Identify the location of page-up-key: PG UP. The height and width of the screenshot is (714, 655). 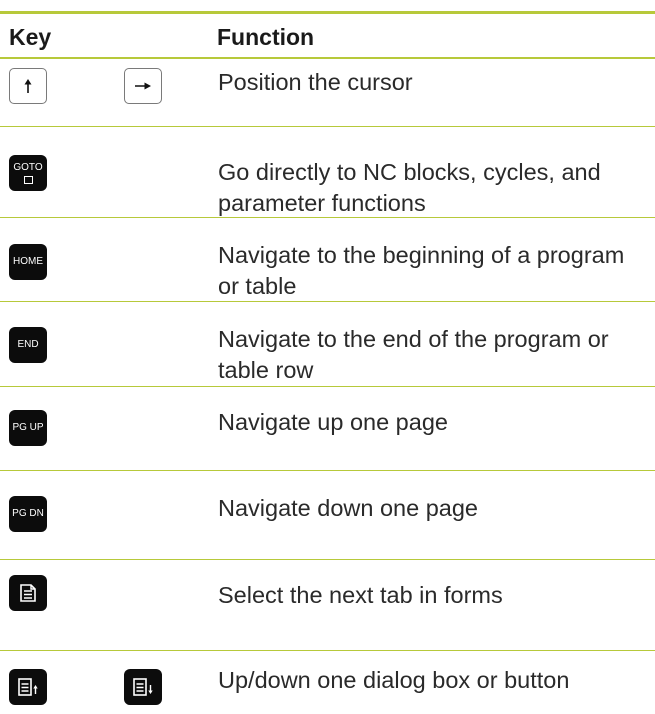
(28, 428).